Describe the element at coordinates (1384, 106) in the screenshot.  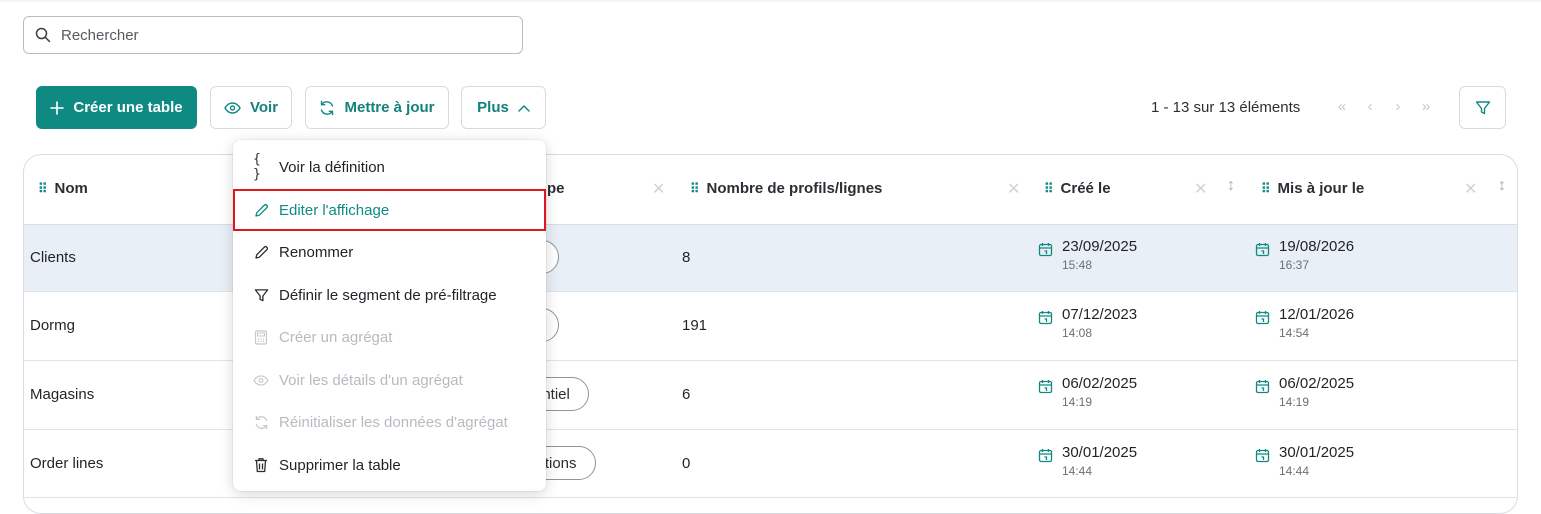
I see `pagination-controls: « ‹ › »` at that location.